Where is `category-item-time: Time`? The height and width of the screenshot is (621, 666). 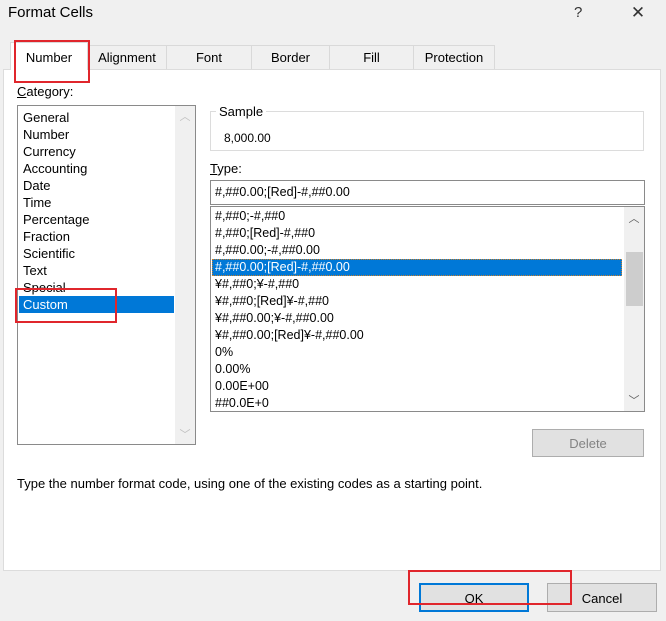 category-item-time: Time is located at coordinates (96, 202).